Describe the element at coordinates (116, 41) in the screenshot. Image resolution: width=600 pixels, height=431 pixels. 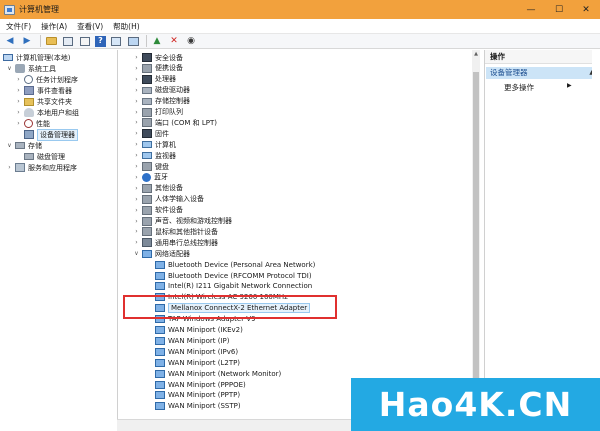
I see `console-view-icon` at that location.